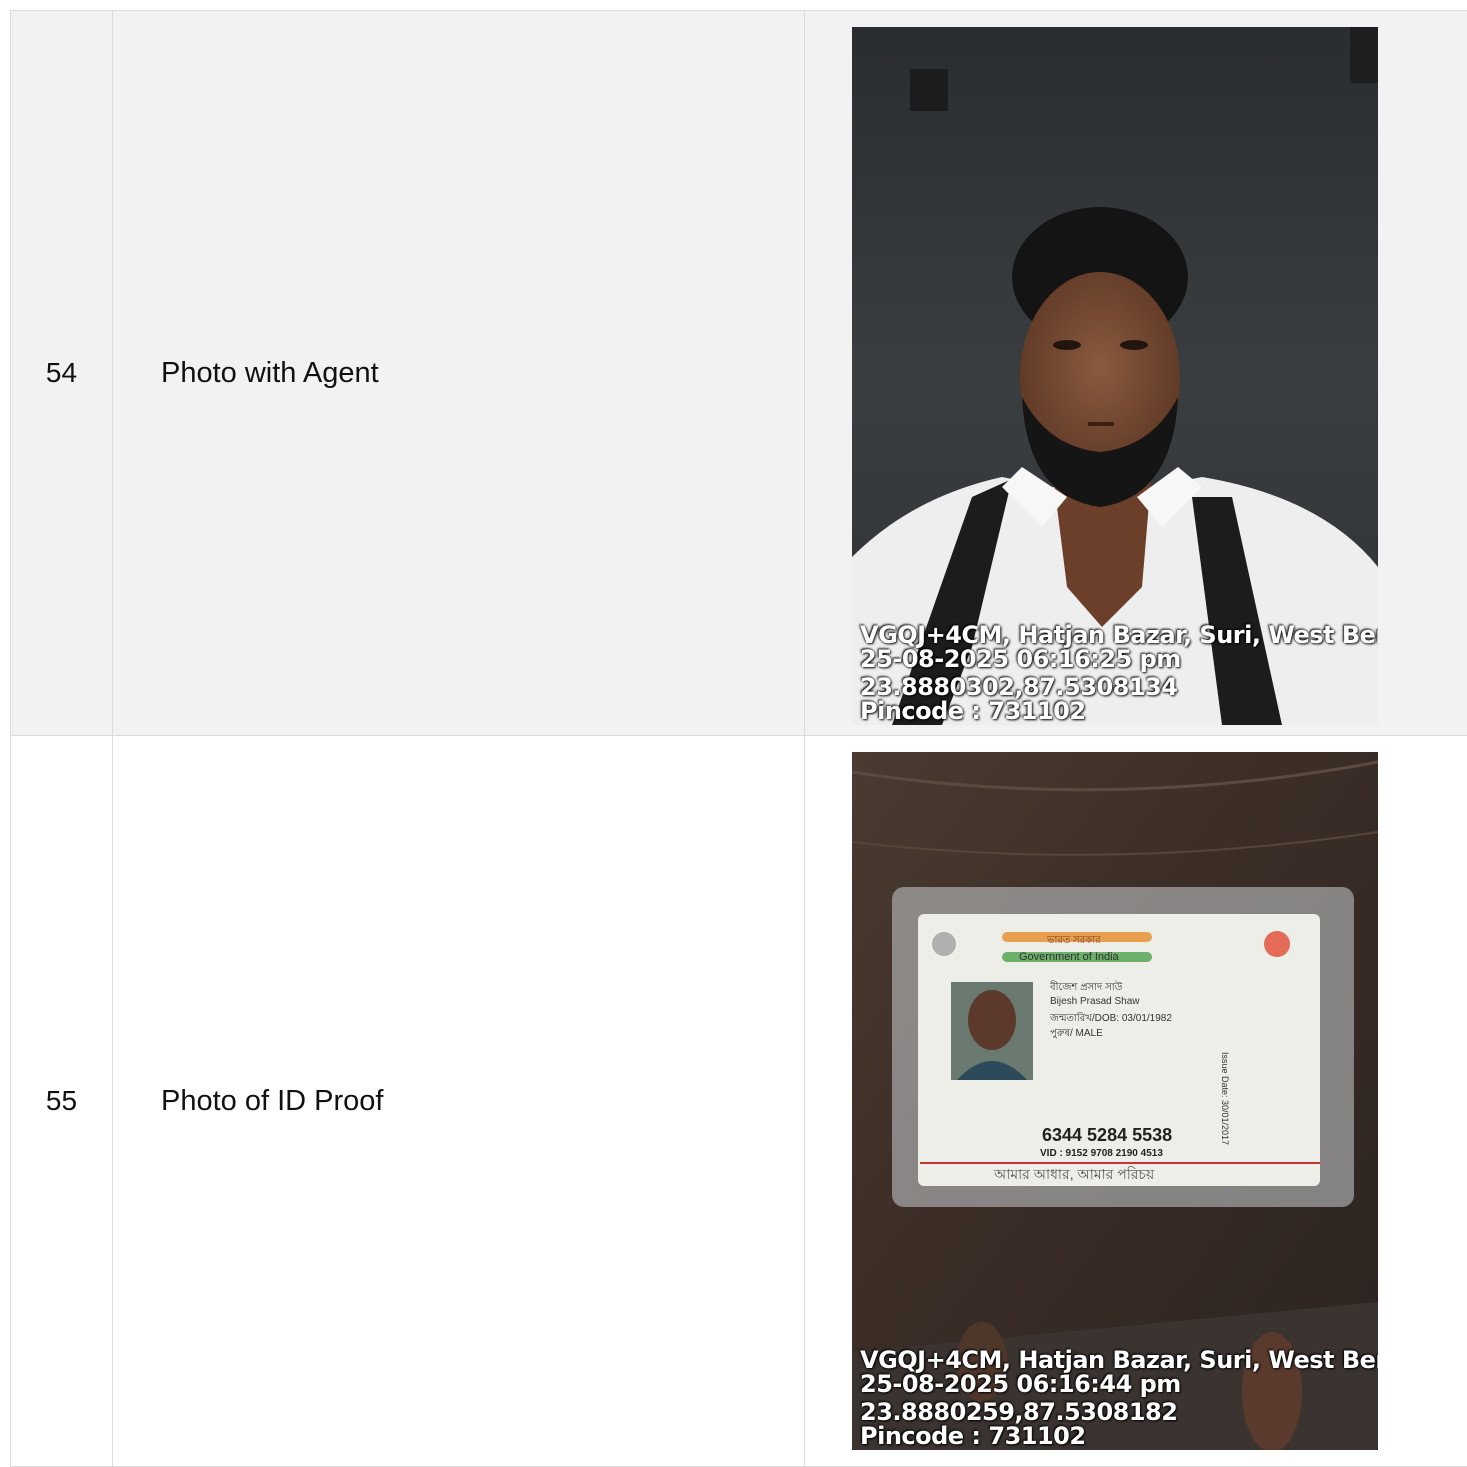 The width and height of the screenshot is (1467, 1467). Describe the element at coordinates (1119, 1384) in the screenshot. I see `stamp-datetime: 25-08-2025 06:16:44 pm` at that location.